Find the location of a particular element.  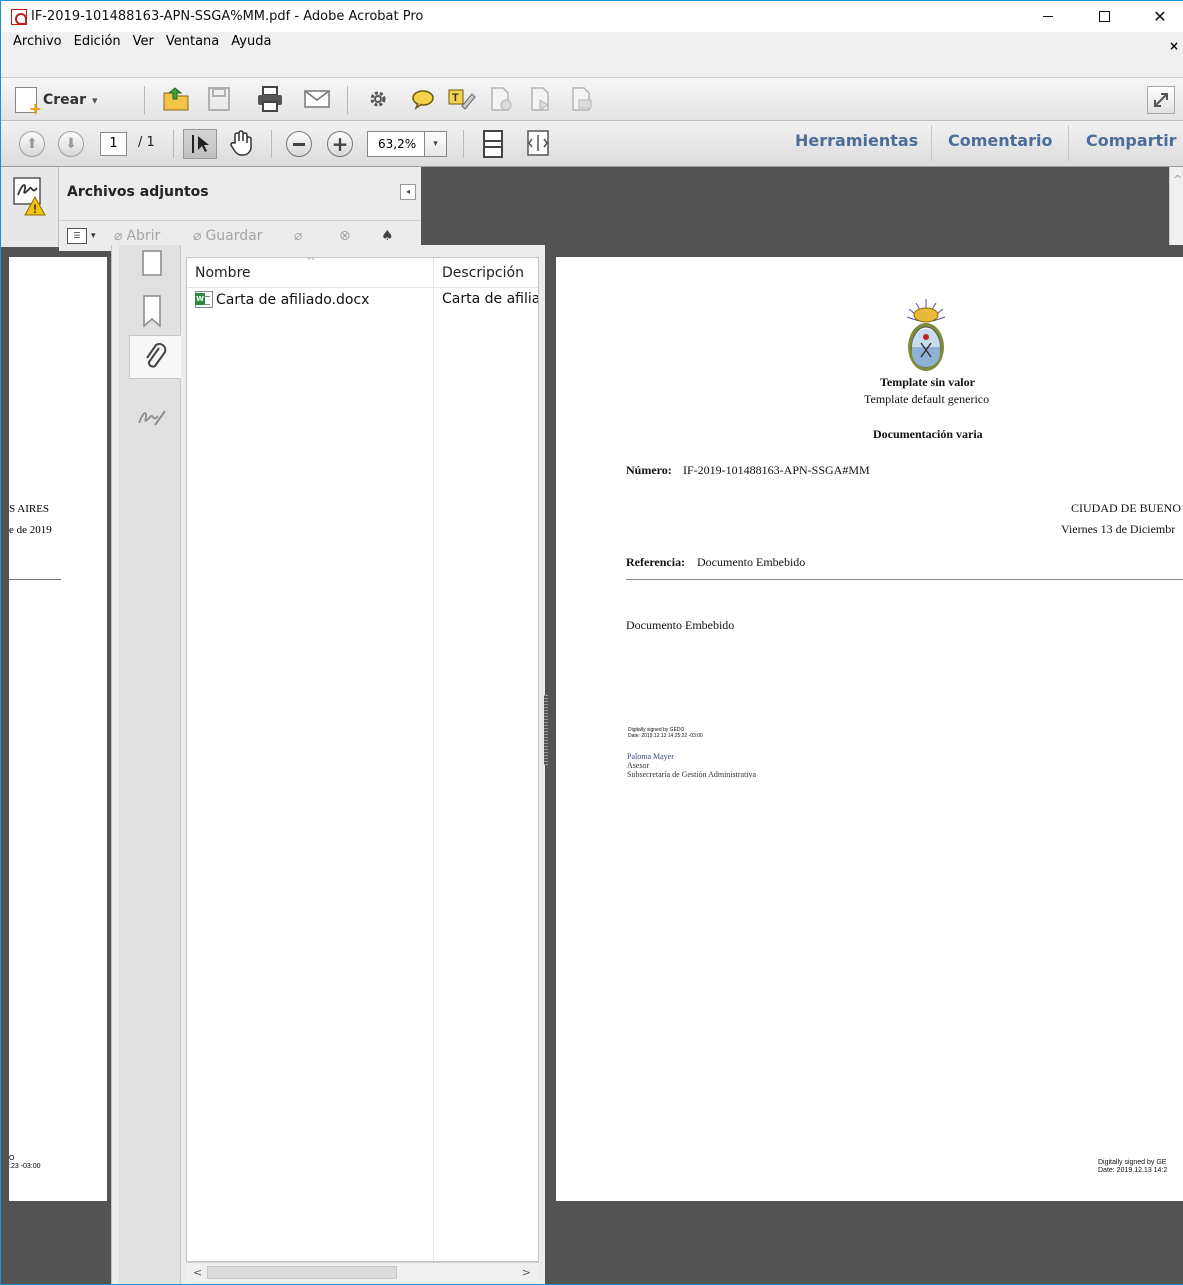

main-toolbar: Crear ▾ T is located at coordinates (592, 99).